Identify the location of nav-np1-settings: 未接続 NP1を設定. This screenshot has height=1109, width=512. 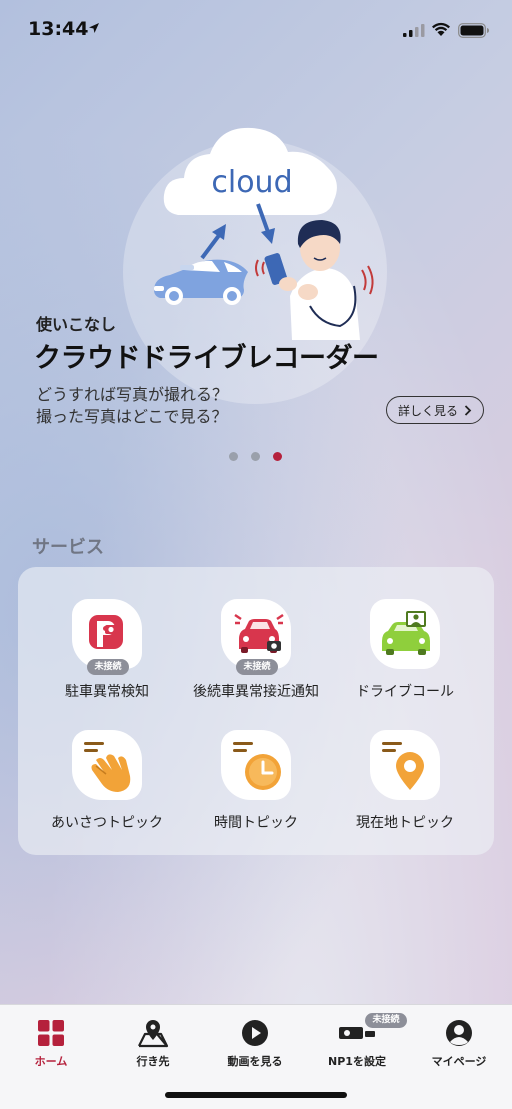
(357, 1041).